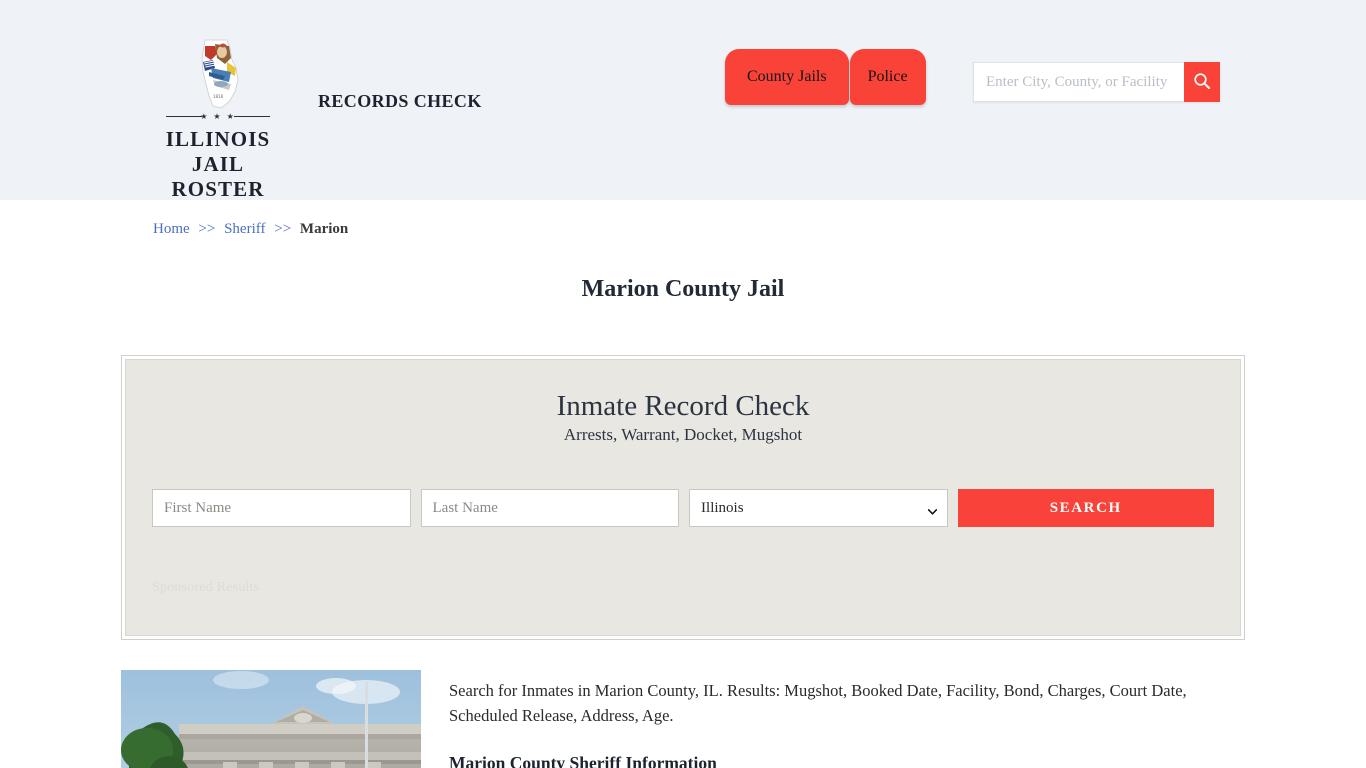 The width and height of the screenshot is (1366, 768). Describe the element at coordinates (218, 96) in the screenshot. I see `svg-text: 1818` at that location.